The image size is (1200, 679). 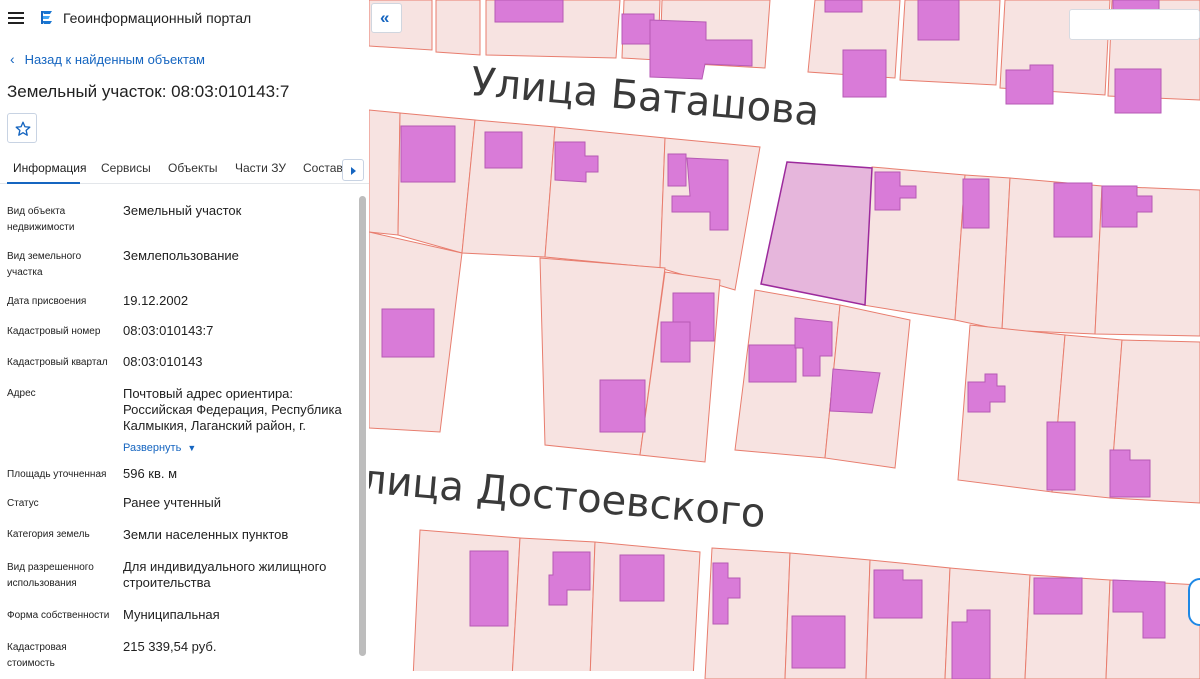 What do you see at coordinates (54, 331) in the screenshot?
I see `property-label: Кадастровый номер` at bounding box center [54, 331].